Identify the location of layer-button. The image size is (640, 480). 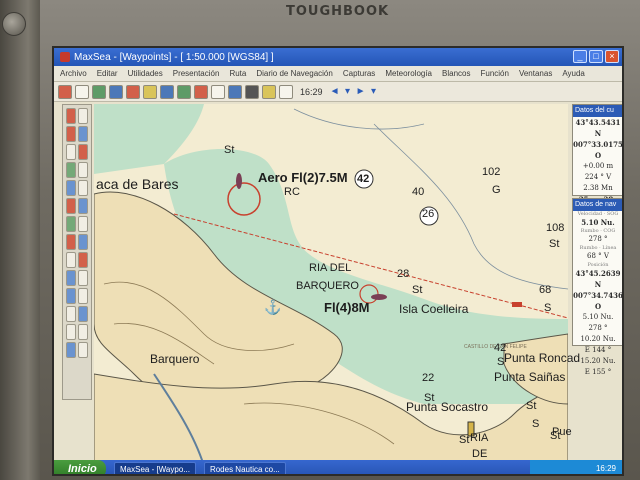
(116, 91).